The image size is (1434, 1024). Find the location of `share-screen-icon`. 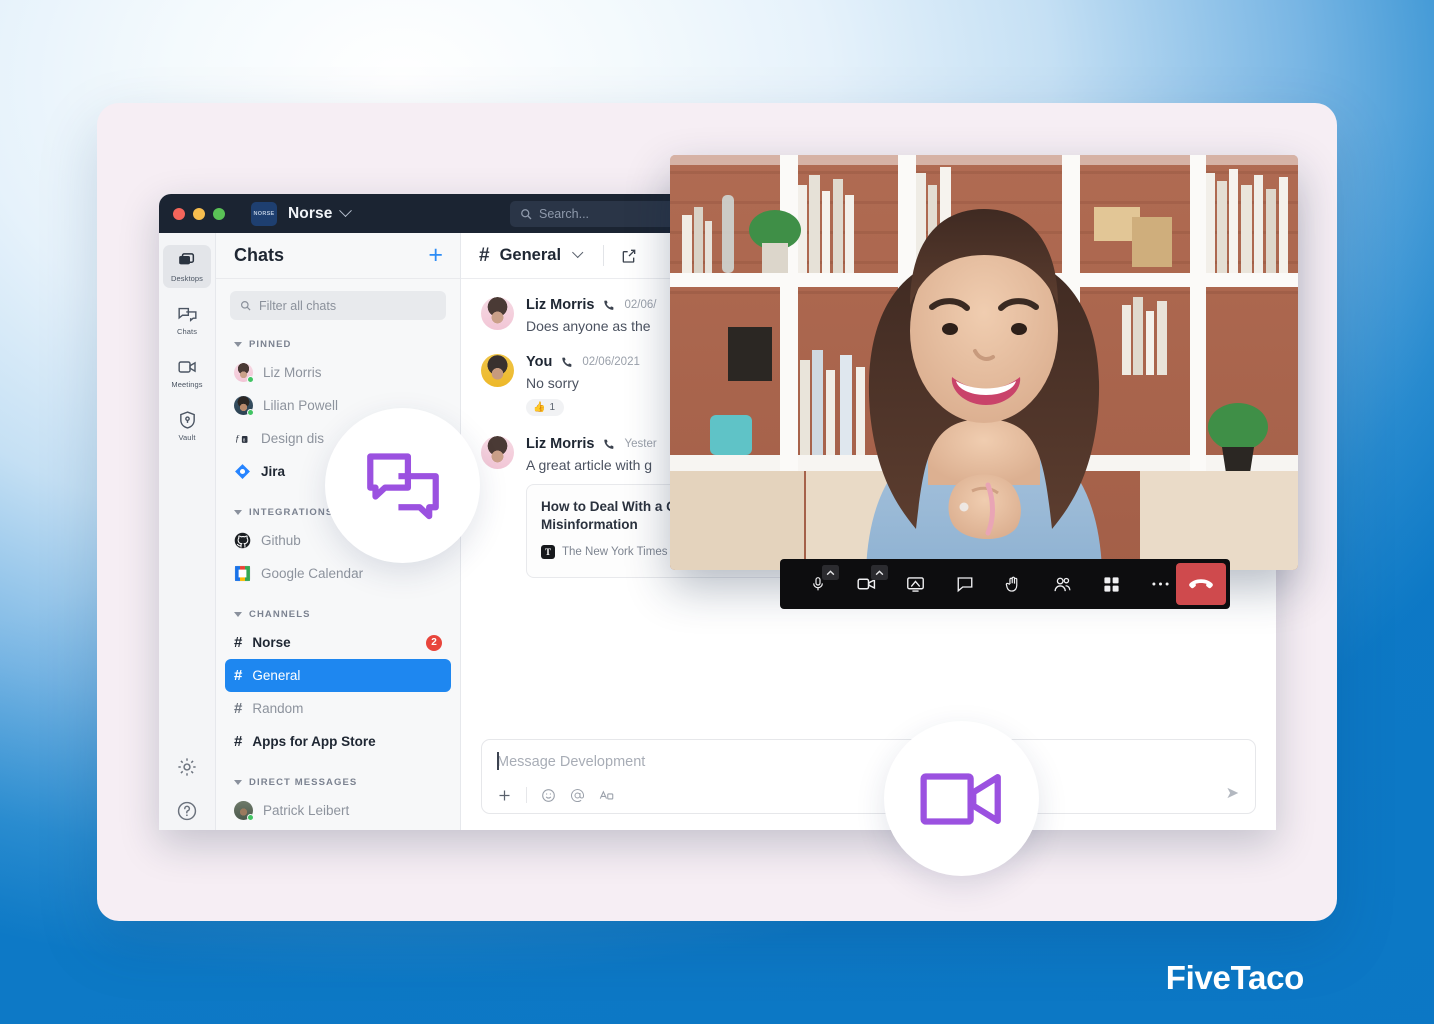

share-screen-icon is located at coordinates (915, 584).